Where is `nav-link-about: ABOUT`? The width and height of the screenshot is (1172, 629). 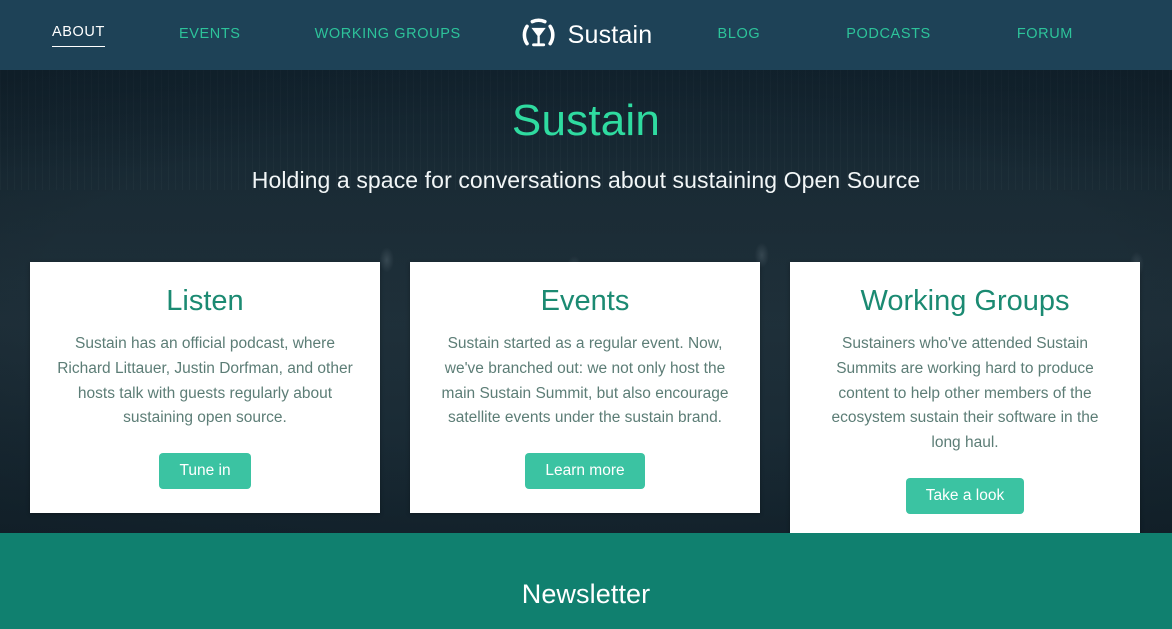
nav-link-about: ABOUT is located at coordinates (78, 35).